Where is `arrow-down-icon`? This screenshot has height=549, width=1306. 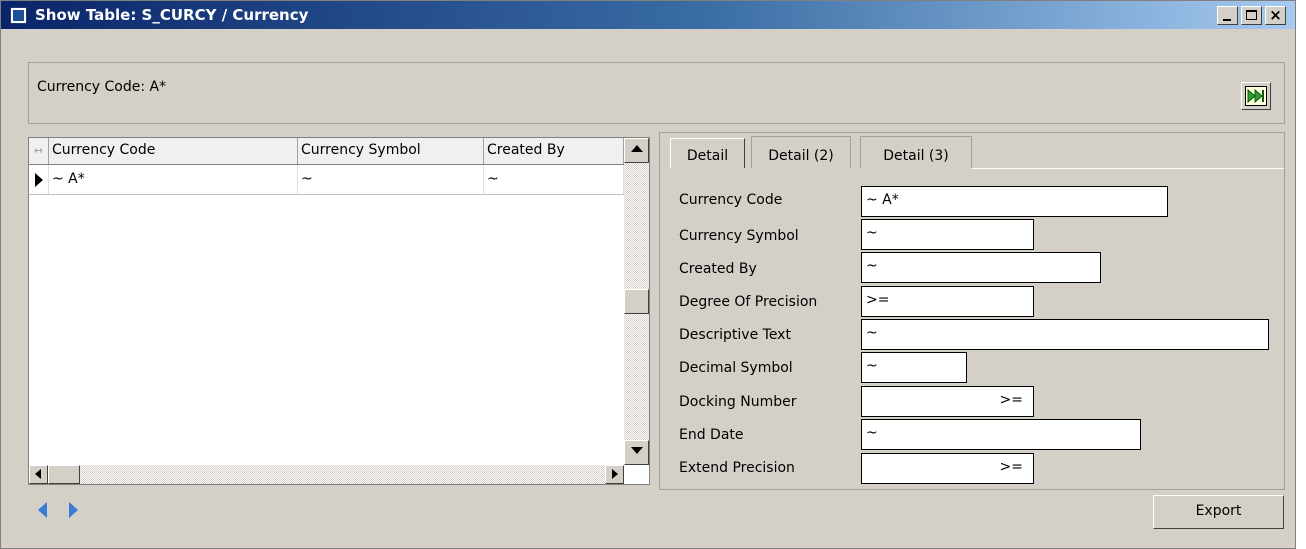 arrow-down-icon is located at coordinates (637, 450).